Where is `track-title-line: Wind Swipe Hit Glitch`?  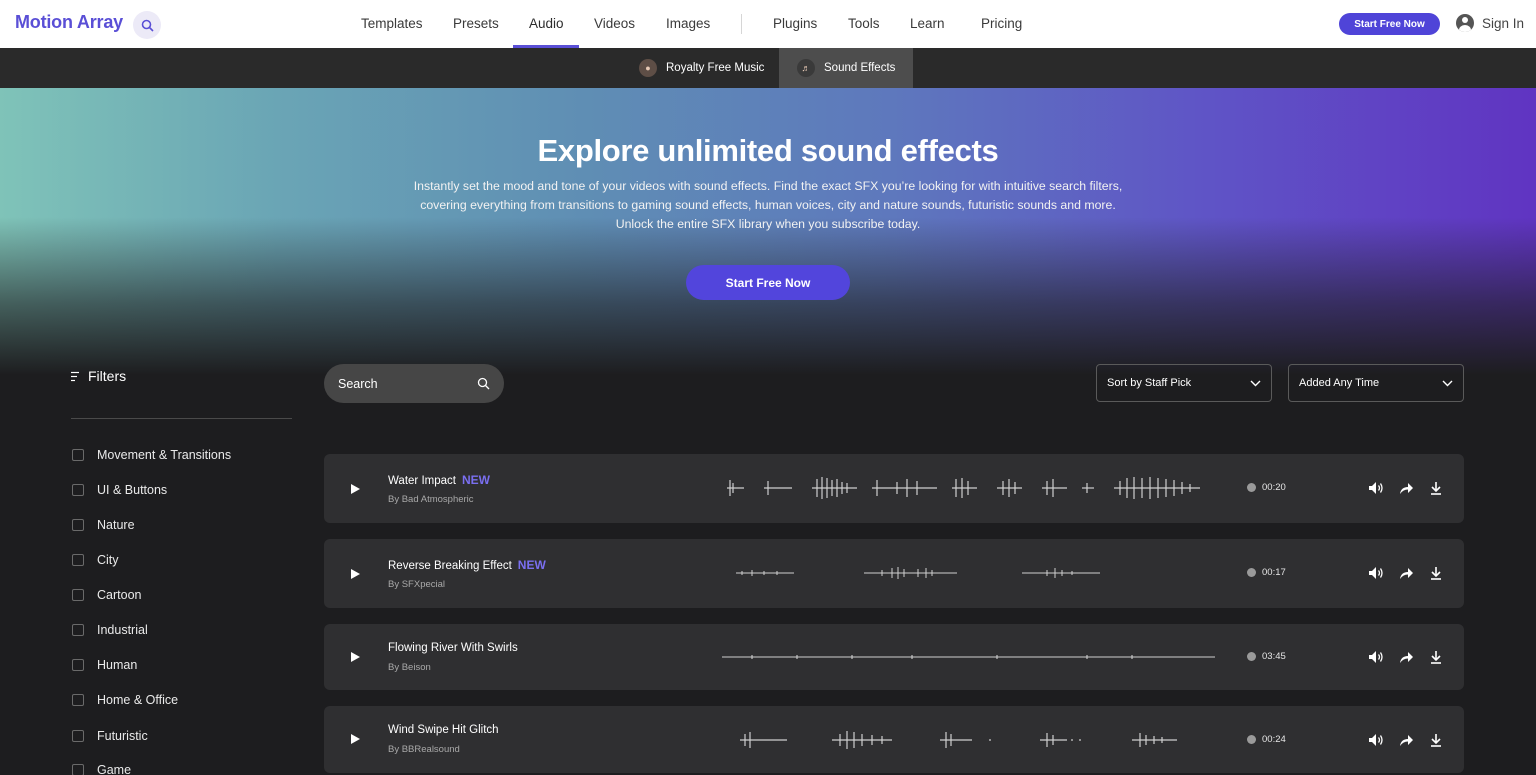
track-title-line: Wind Swipe Hit Glitch is located at coordinates (446, 730).